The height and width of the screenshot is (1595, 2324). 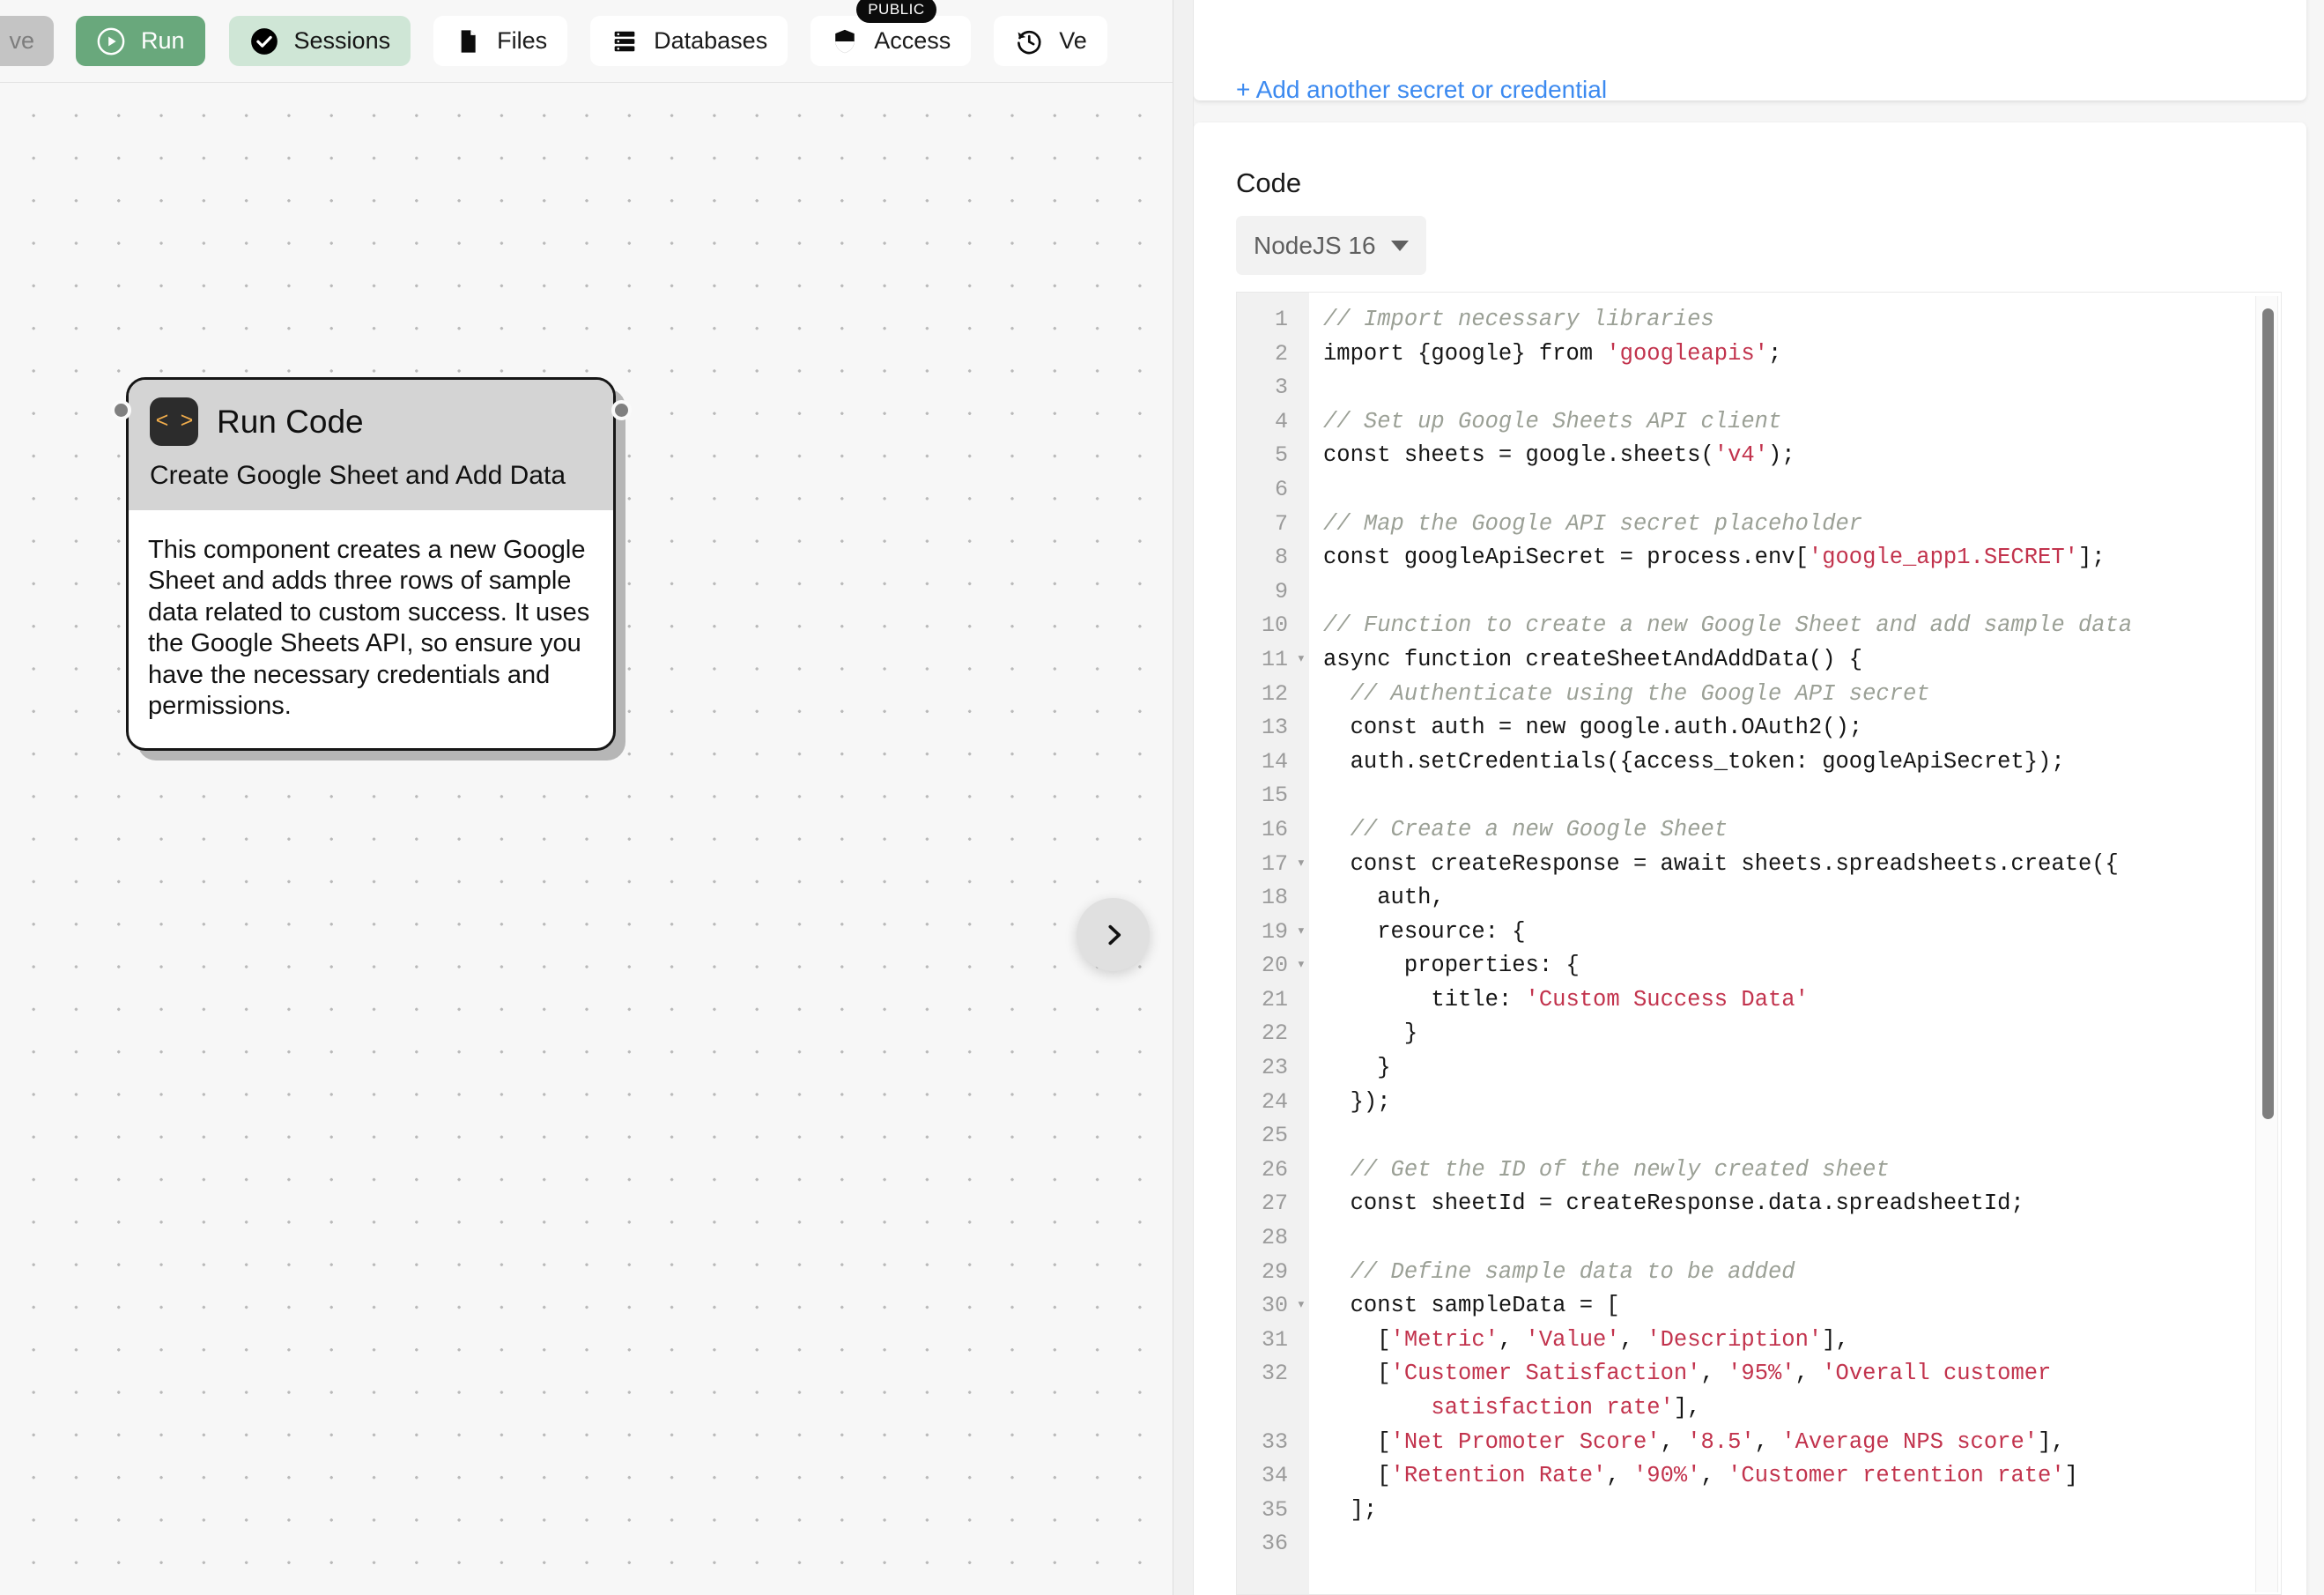 What do you see at coordinates (1761, 1374) in the screenshot?
I see `code-string: '95%'` at bounding box center [1761, 1374].